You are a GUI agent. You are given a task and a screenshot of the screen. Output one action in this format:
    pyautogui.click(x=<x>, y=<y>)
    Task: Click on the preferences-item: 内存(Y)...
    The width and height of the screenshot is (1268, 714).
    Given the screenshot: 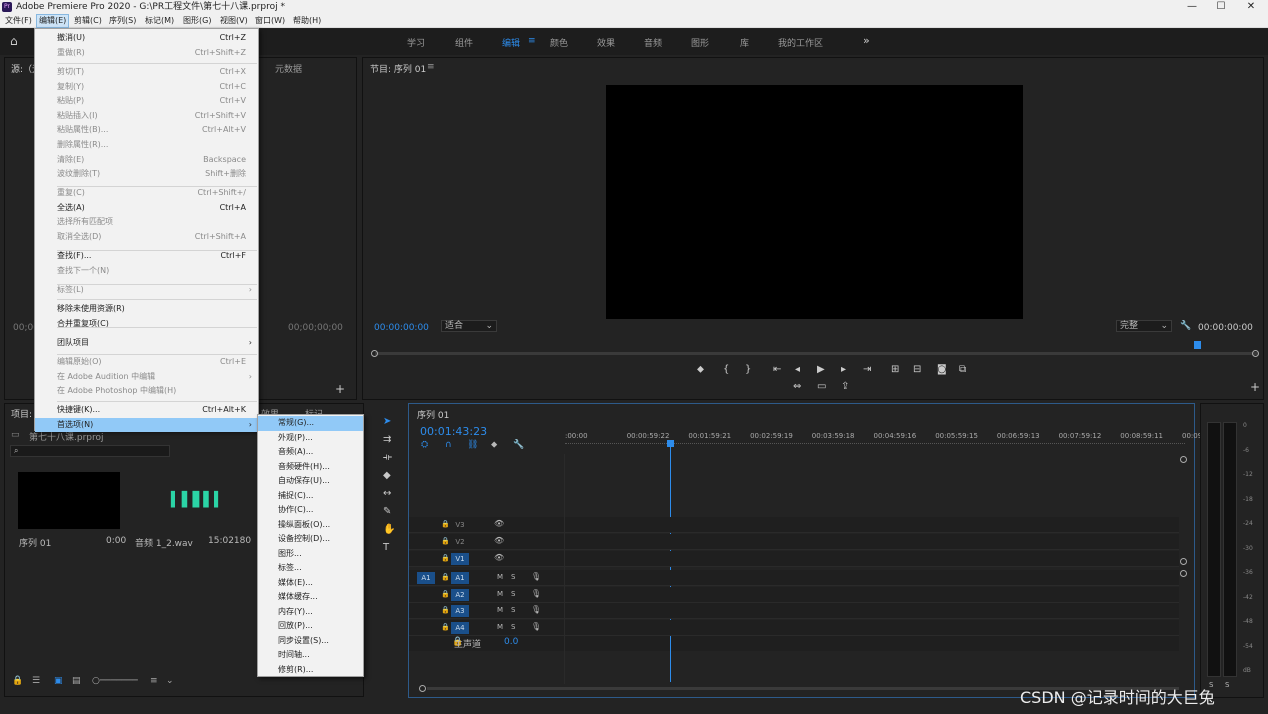 What is the action you would take?
    pyautogui.click(x=310, y=612)
    